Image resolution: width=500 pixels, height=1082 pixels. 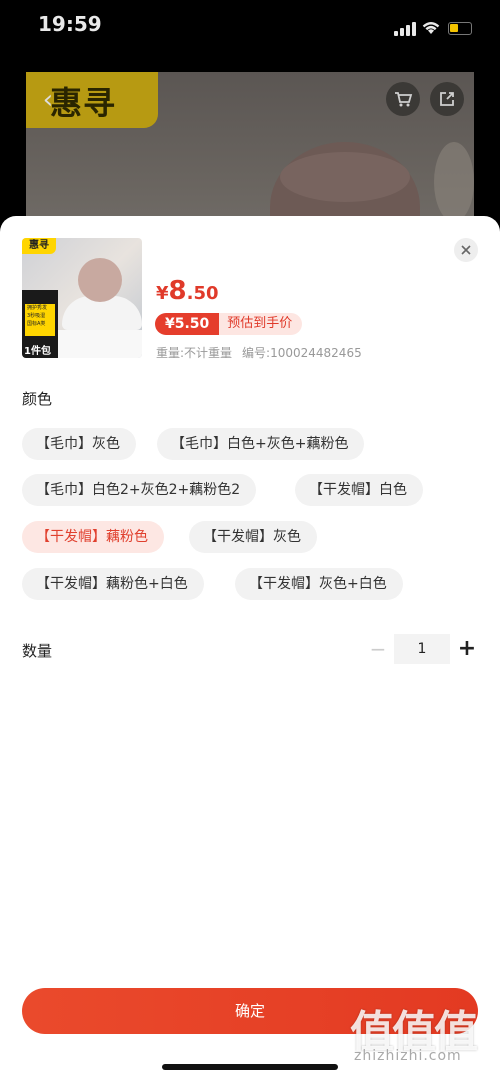 What do you see at coordinates (187, 324) in the screenshot?
I see `estimated-price: ¥5.50` at bounding box center [187, 324].